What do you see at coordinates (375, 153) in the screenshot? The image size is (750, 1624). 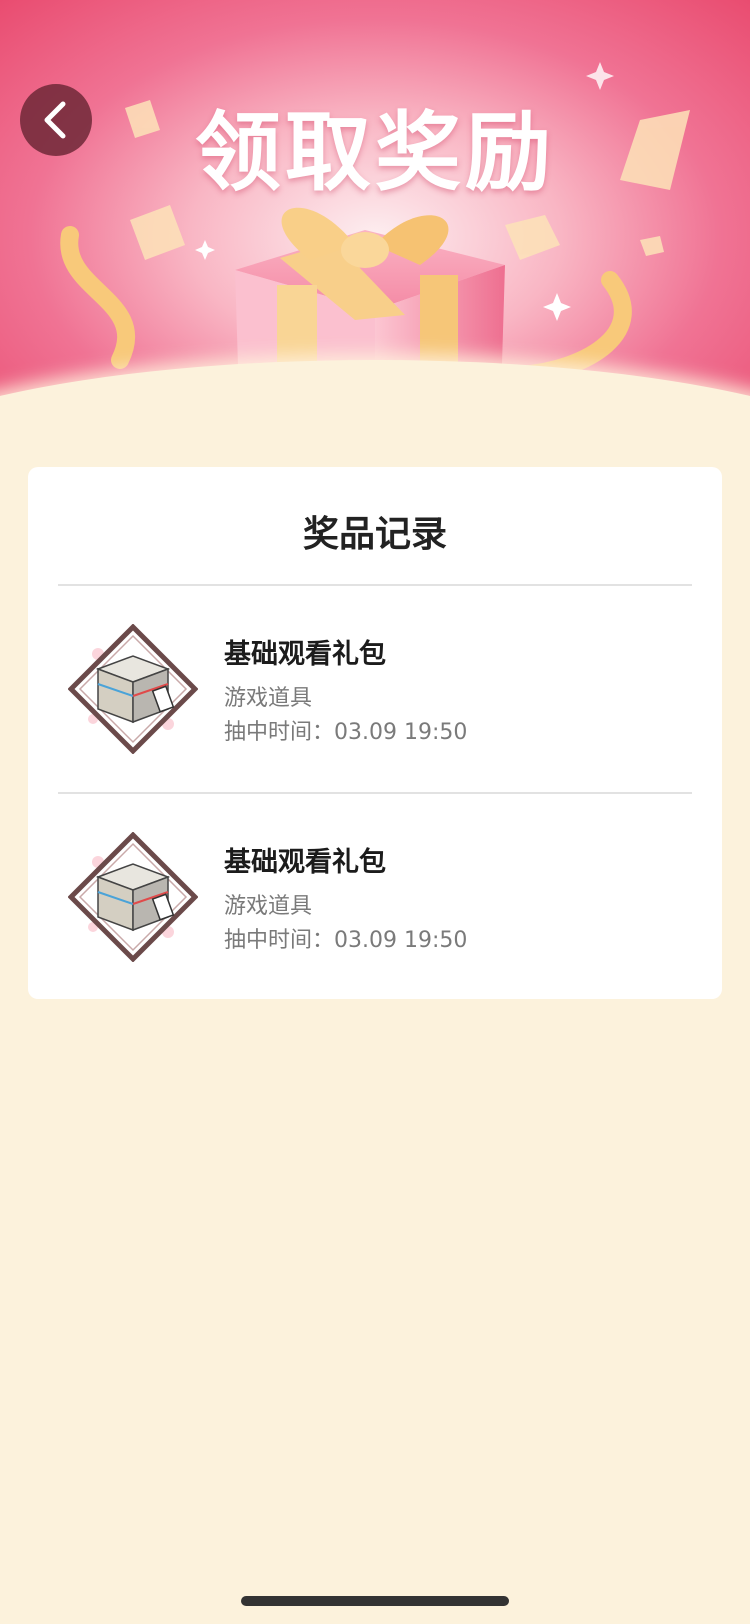 I see `page-title: 领取奖励` at bounding box center [375, 153].